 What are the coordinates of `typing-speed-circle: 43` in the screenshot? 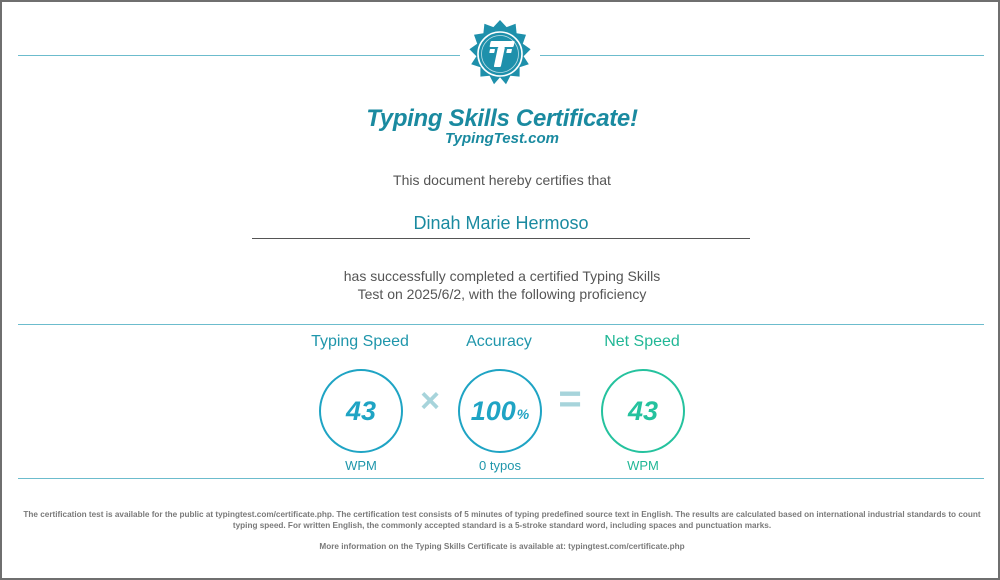 It's located at (361, 411).